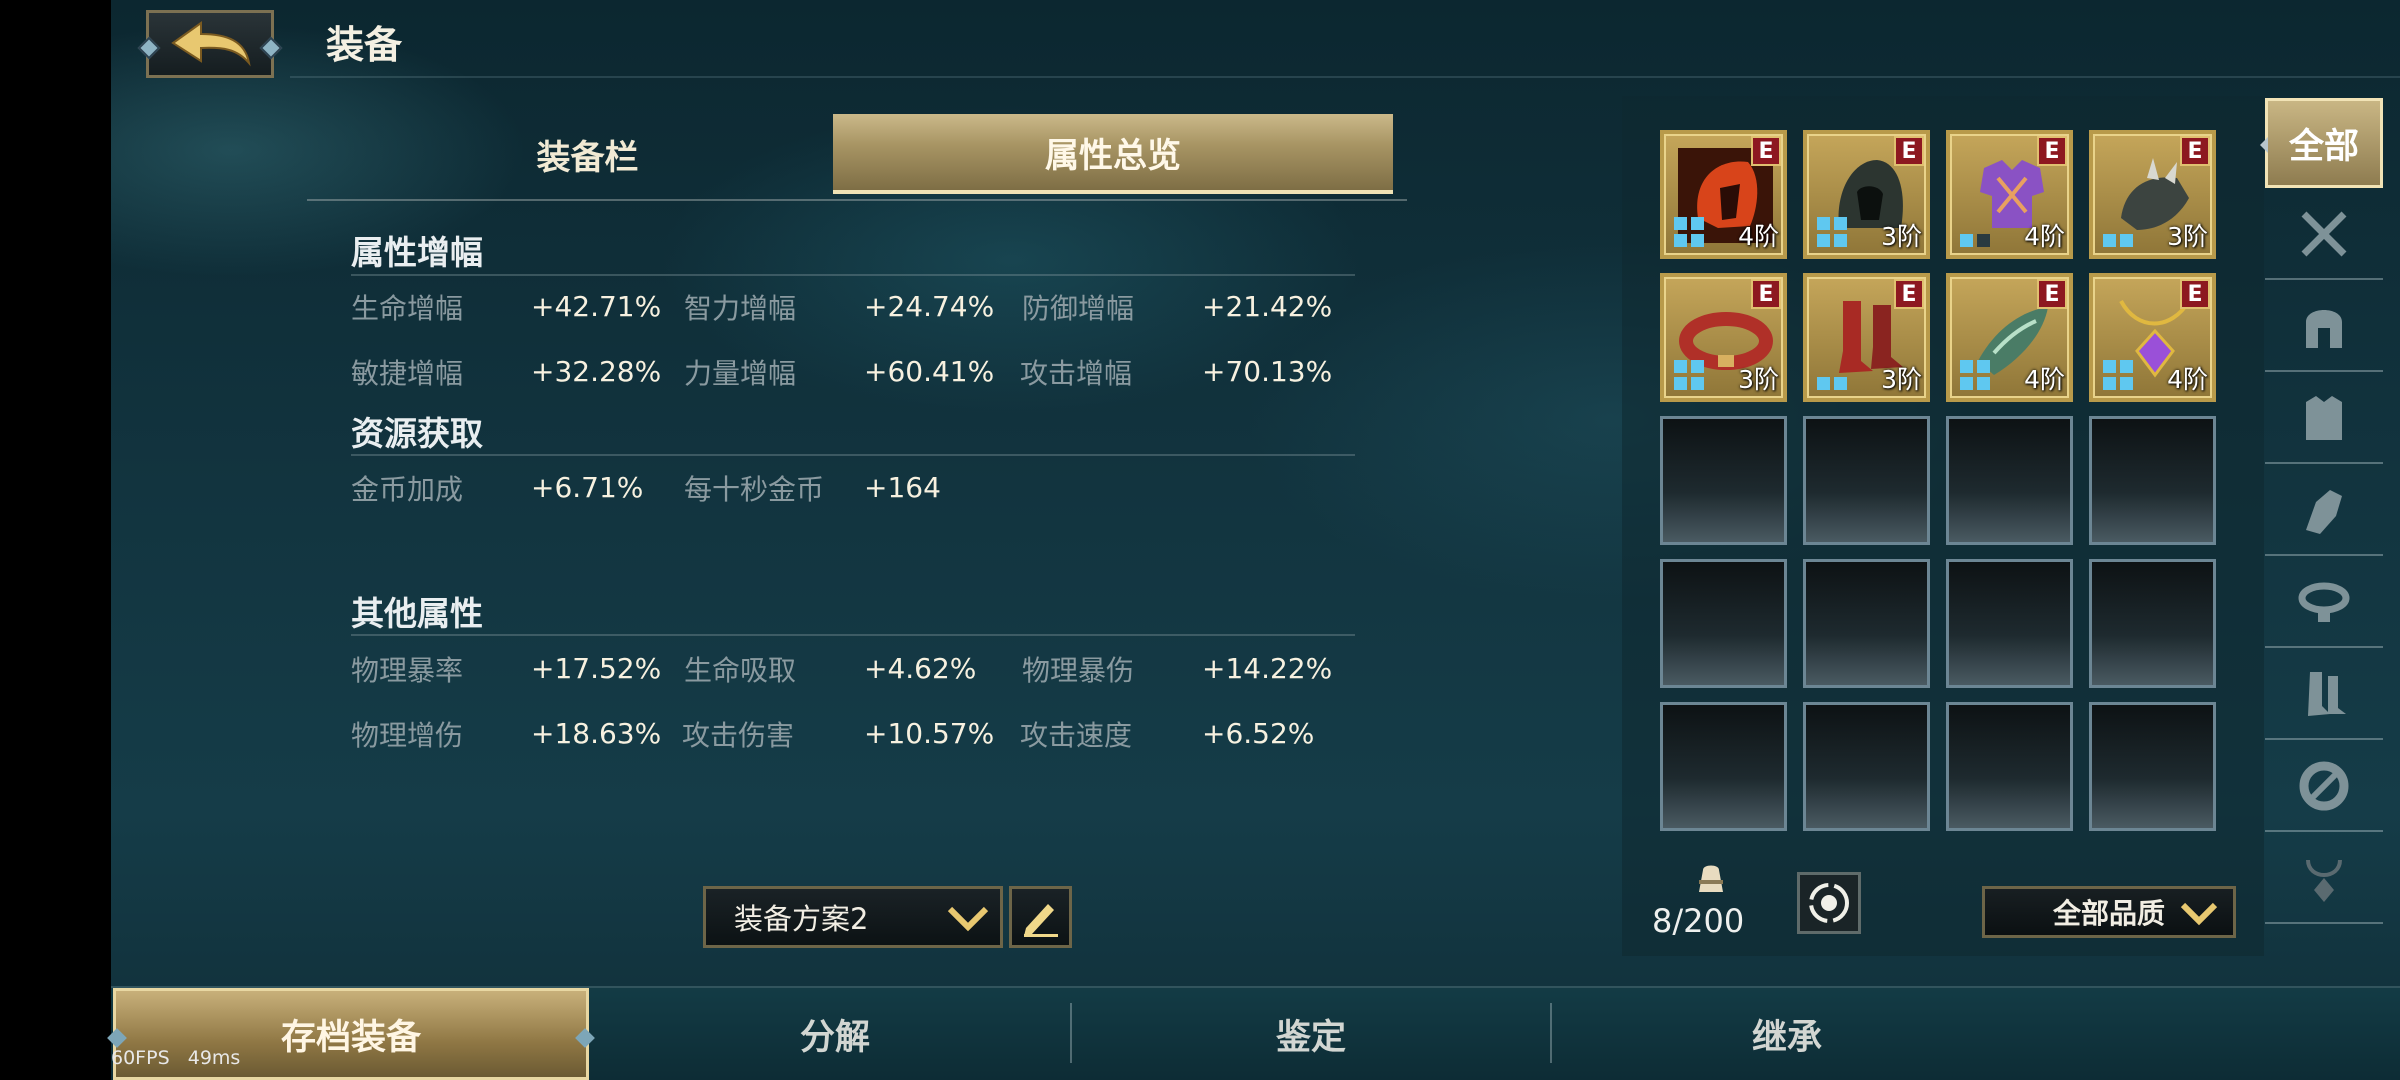 This screenshot has width=2400, height=1080. I want to click on stat-value: +60.41%, so click(929, 371).